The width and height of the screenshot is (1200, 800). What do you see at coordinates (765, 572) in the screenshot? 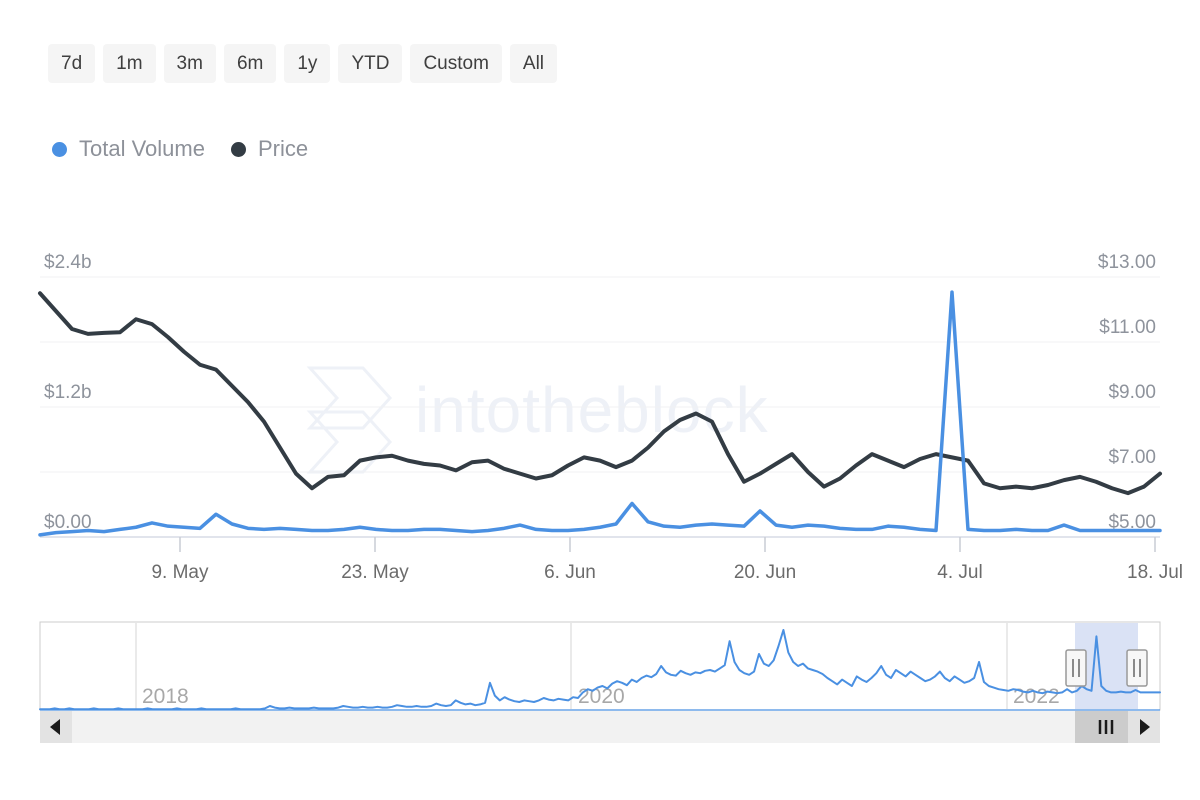
I see `x-tick-label: 20. Jun` at bounding box center [765, 572].